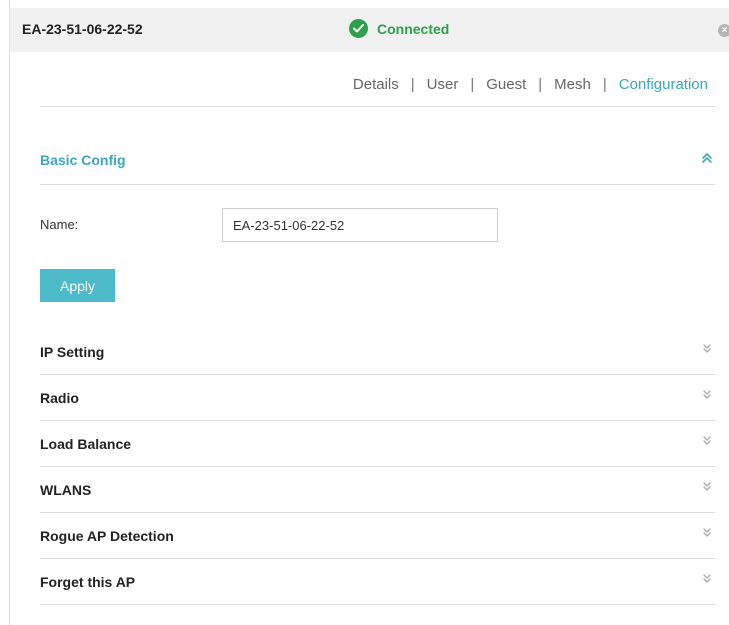  What do you see at coordinates (377, 536) in the screenshot?
I see `section-rogue-ap-detection: Rogue AP Detection` at bounding box center [377, 536].